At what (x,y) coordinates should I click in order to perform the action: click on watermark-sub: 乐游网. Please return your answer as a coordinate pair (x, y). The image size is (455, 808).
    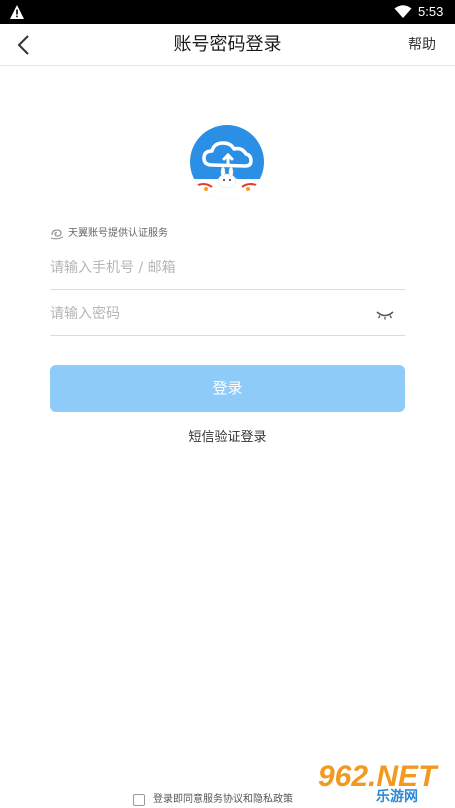
    Looking at the image, I should click on (397, 797).